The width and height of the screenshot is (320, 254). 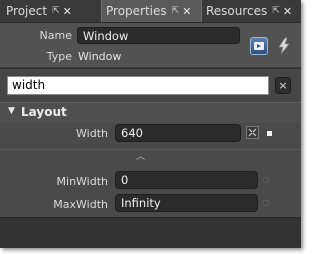 What do you see at coordinates (140, 155) in the screenshot?
I see `chevron-up-icon: ︿` at bounding box center [140, 155].